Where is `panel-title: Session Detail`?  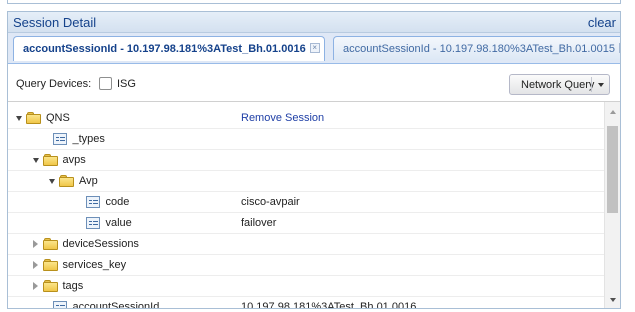 panel-title: Session Detail is located at coordinates (55, 22).